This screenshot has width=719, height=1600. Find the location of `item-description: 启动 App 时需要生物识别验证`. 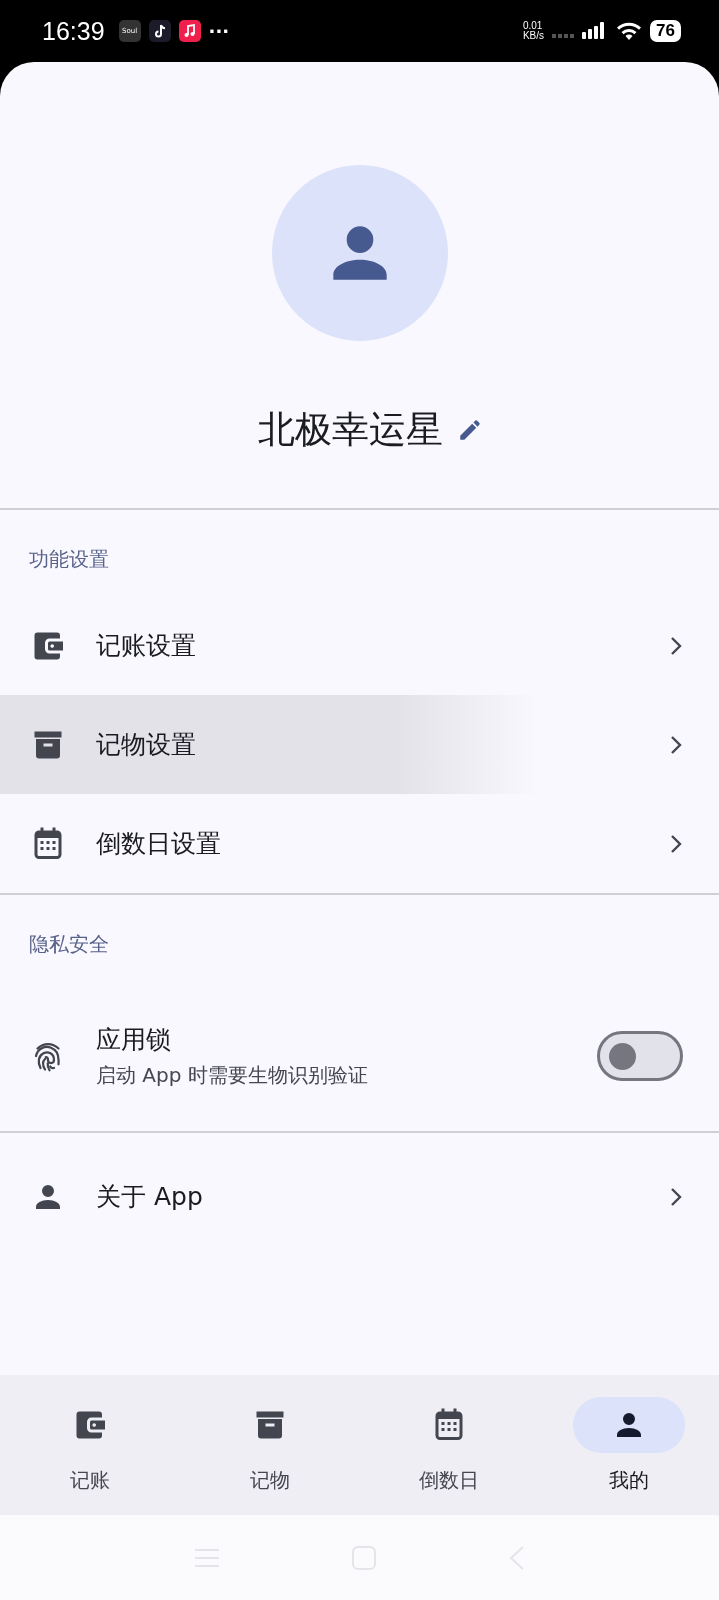

item-description: 启动 App 时需要生物识别验证 is located at coordinates (232, 1075).